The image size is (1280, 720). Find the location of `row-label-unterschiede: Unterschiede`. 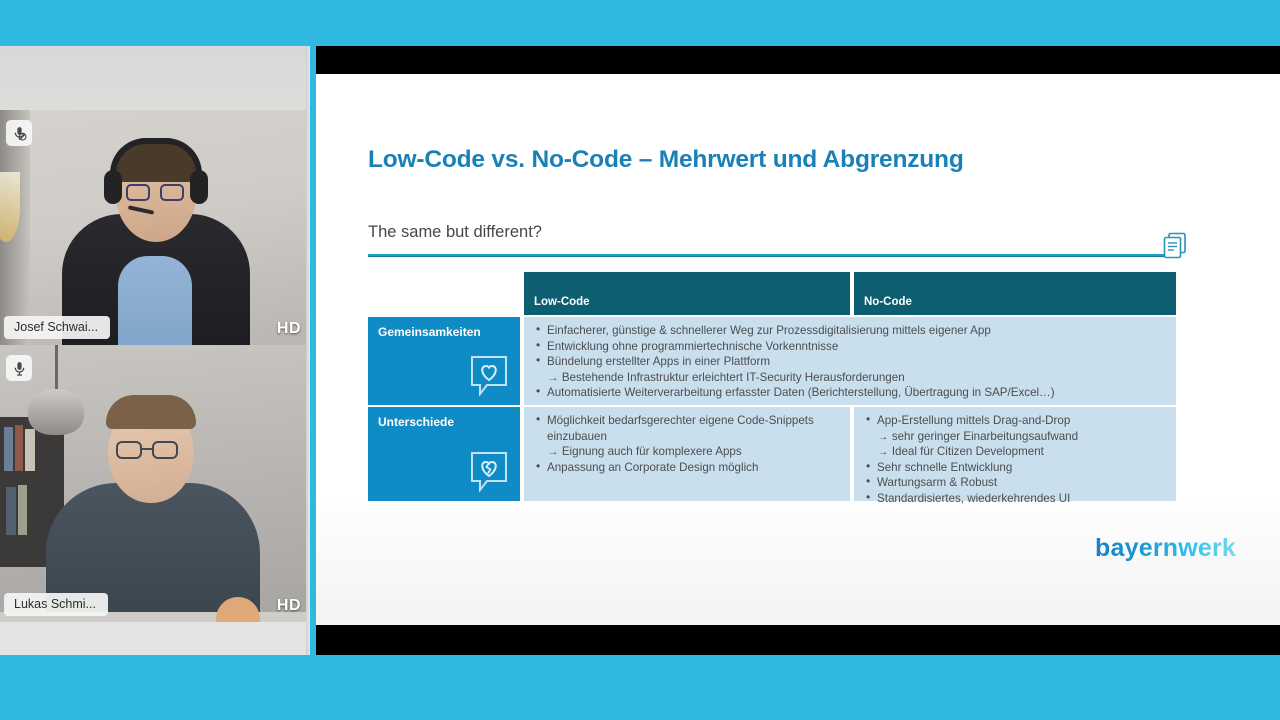

row-label-unterschiede: Unterschiede is located at coordinates (444, 454).